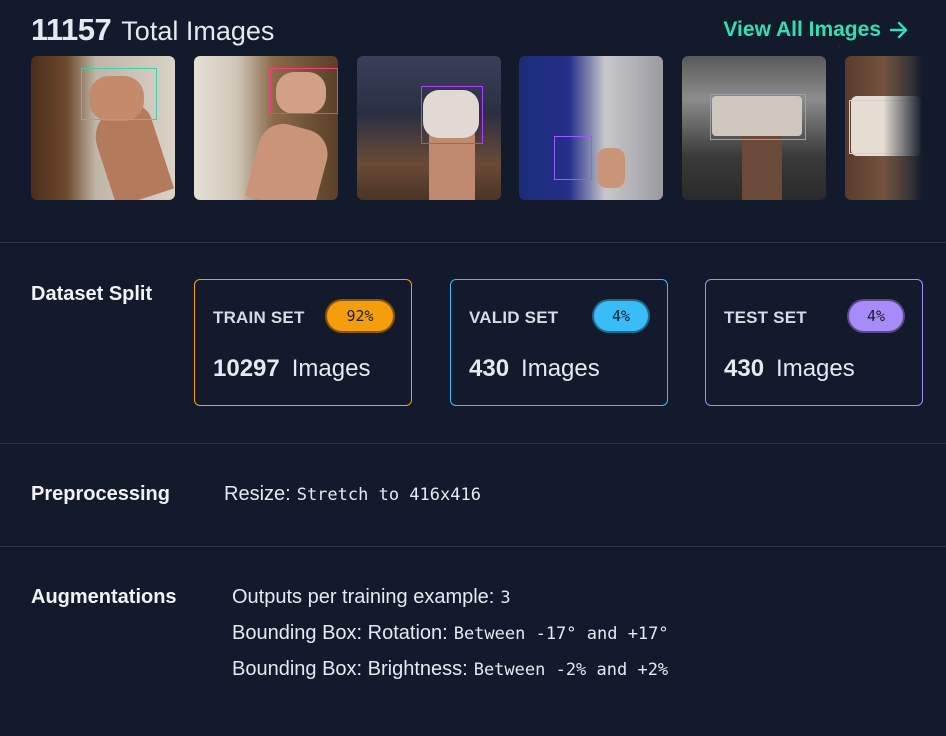  Describe the element at coordinates (815, 368) in the screenshot. I see `test-set-unit: Images` at that location.